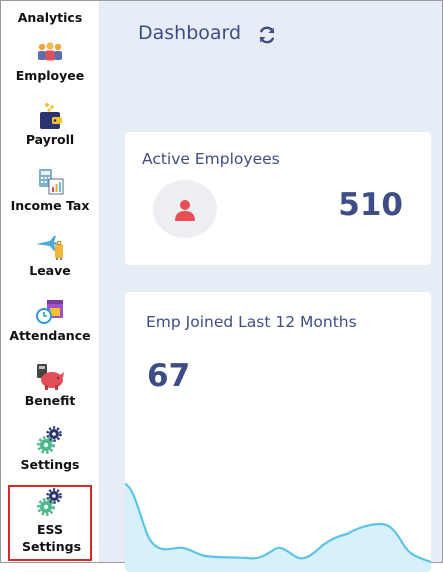  I want to click on wallet-icon, so click(51, 116).